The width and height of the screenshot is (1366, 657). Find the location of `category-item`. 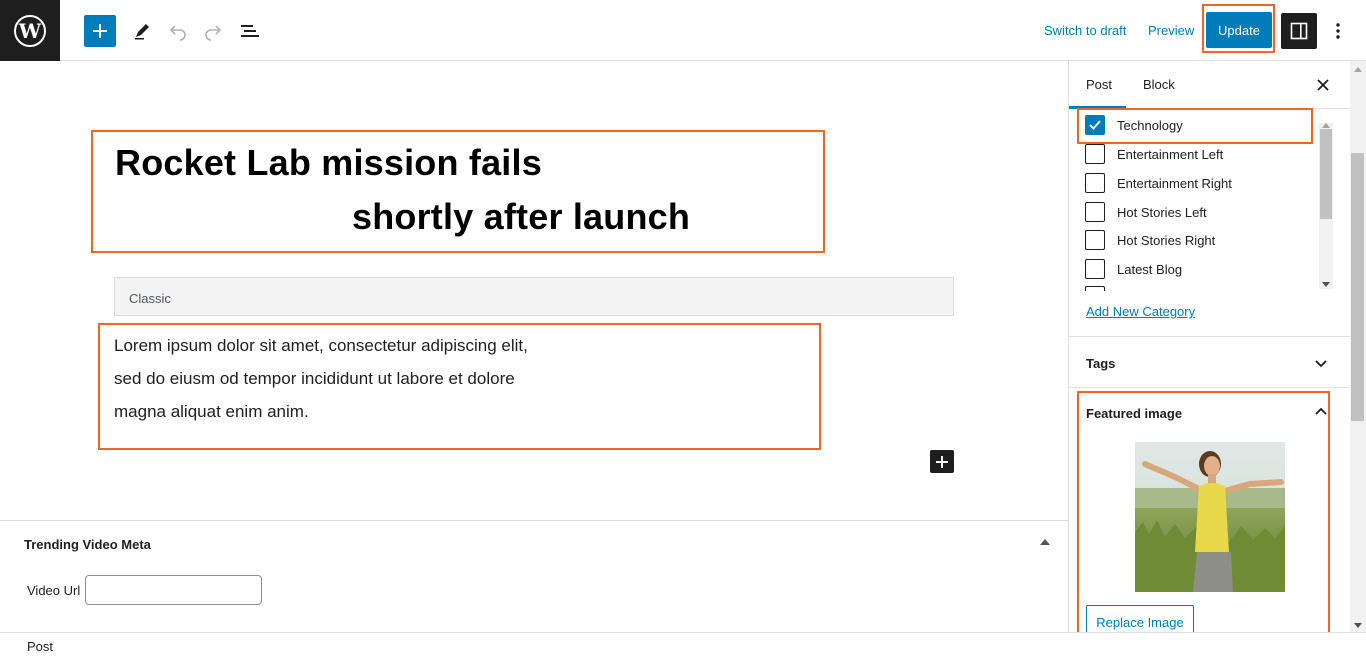

category-item is located at coordinates (1095, 288).